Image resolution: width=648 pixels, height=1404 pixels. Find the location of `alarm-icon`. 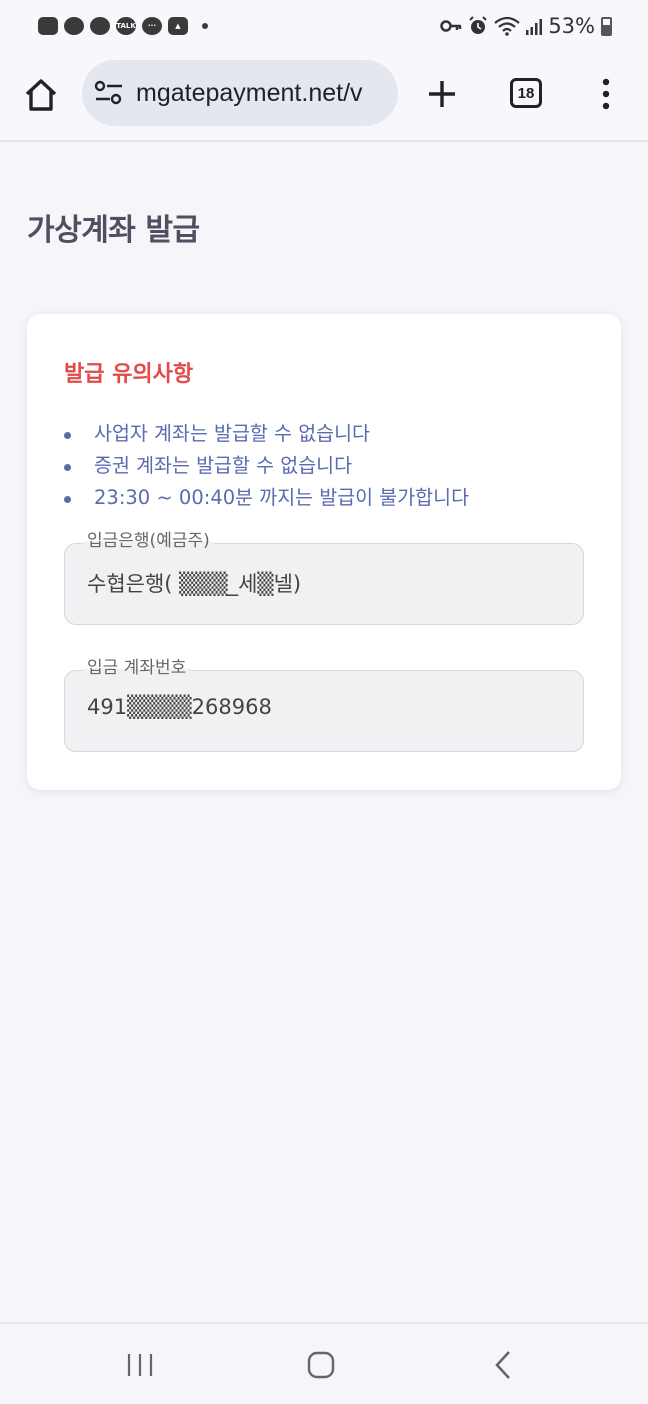

alarm-icon is located at coordinates (478, 25).